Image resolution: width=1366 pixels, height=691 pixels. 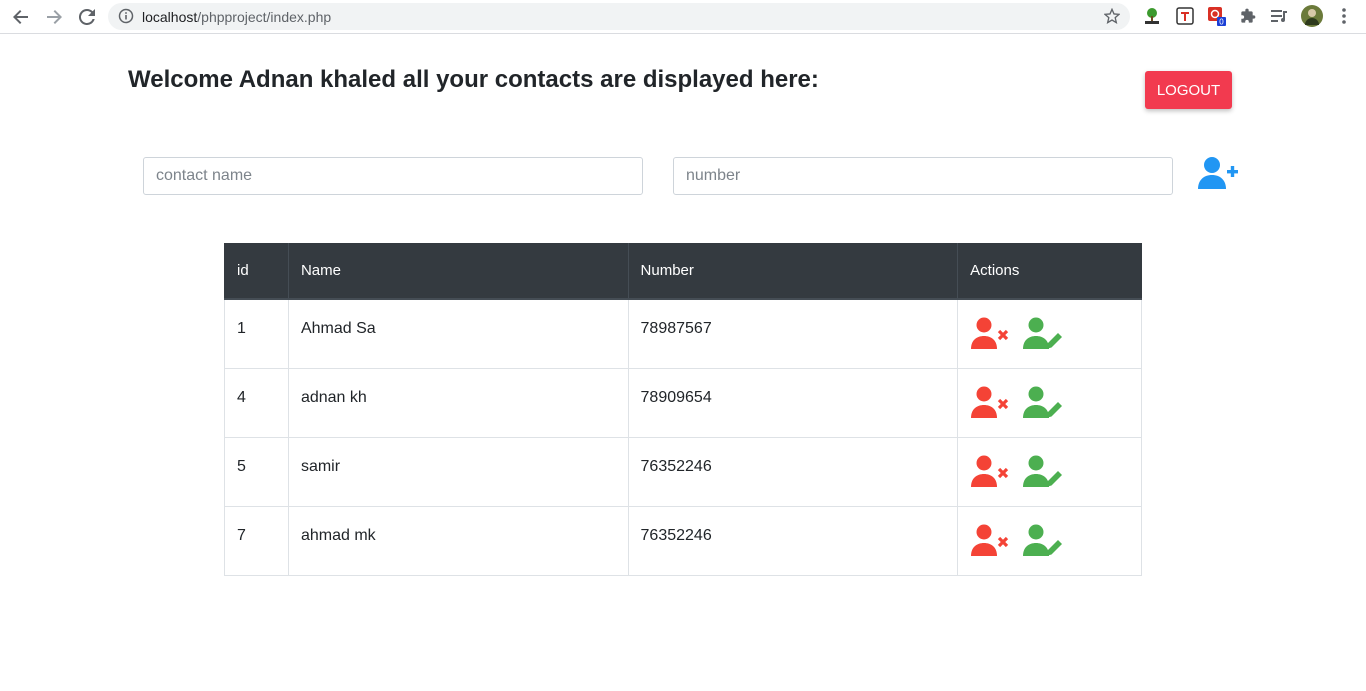 What do you see at coordinates (458, 540) in the screenshot?
I see `cell-name: ahmad mk` at bounding box center [458, 540].